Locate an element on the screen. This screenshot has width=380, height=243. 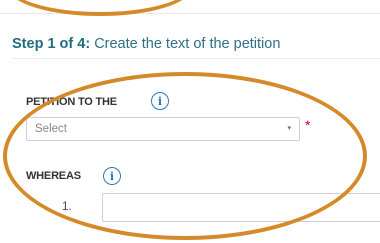
divider is located at coordinates (196, 58).